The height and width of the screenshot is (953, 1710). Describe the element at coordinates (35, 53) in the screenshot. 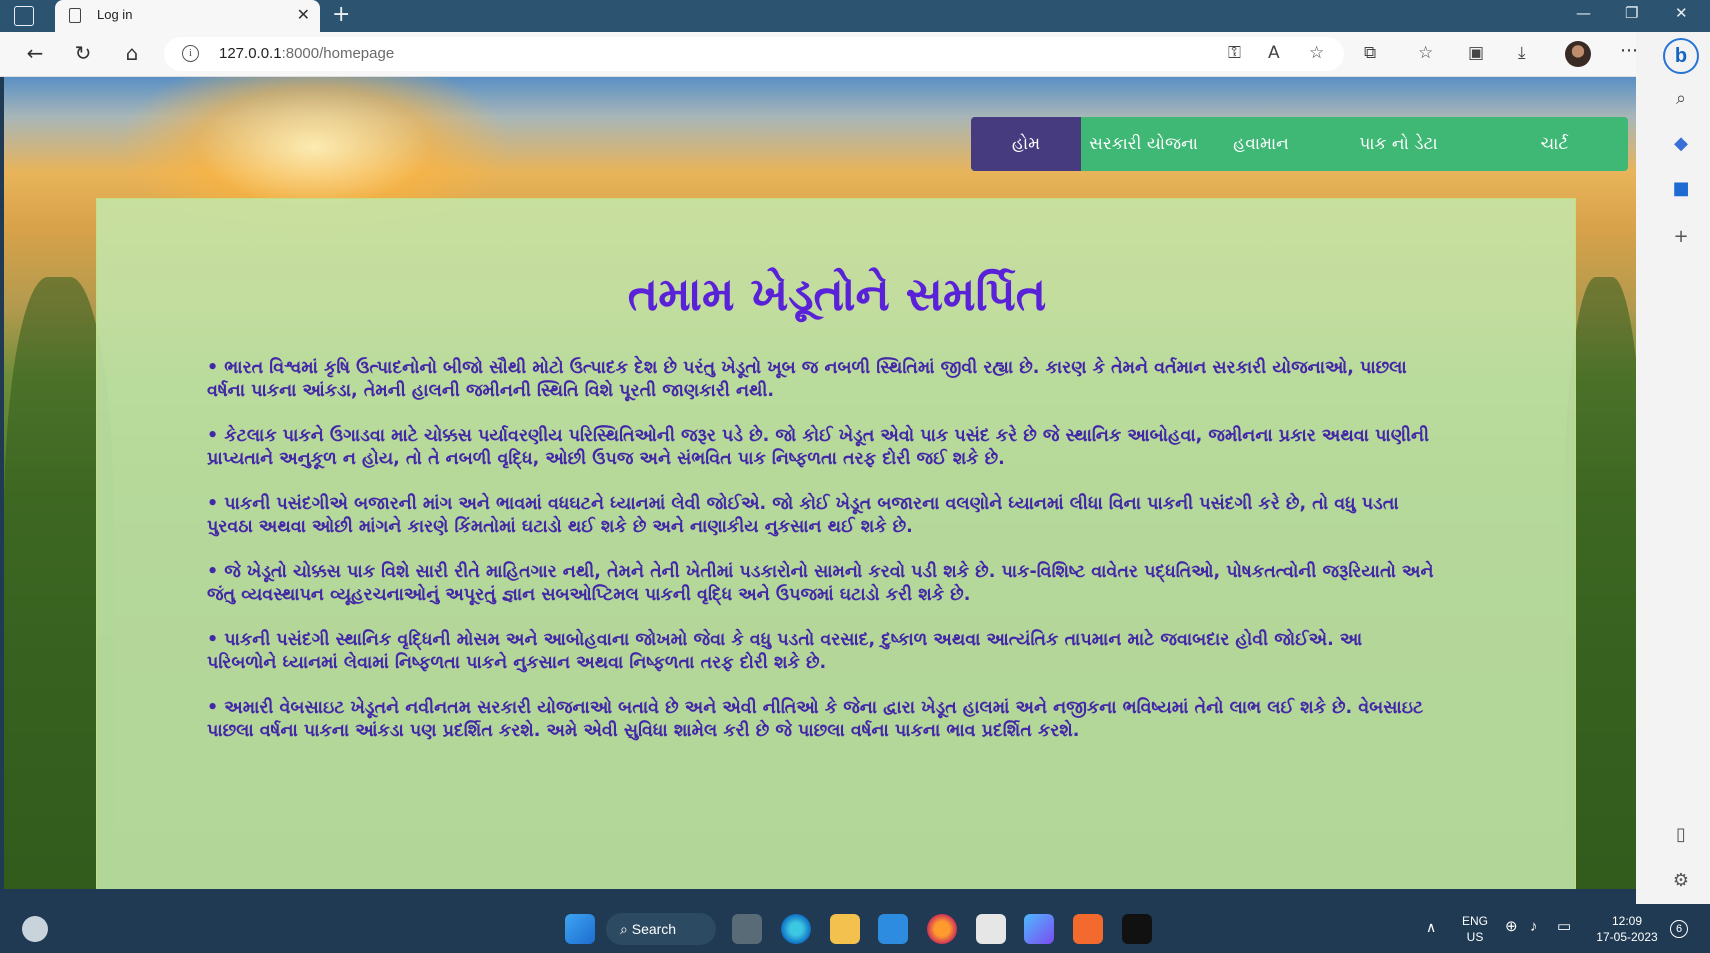

I see `back-icon: ←` at that location.